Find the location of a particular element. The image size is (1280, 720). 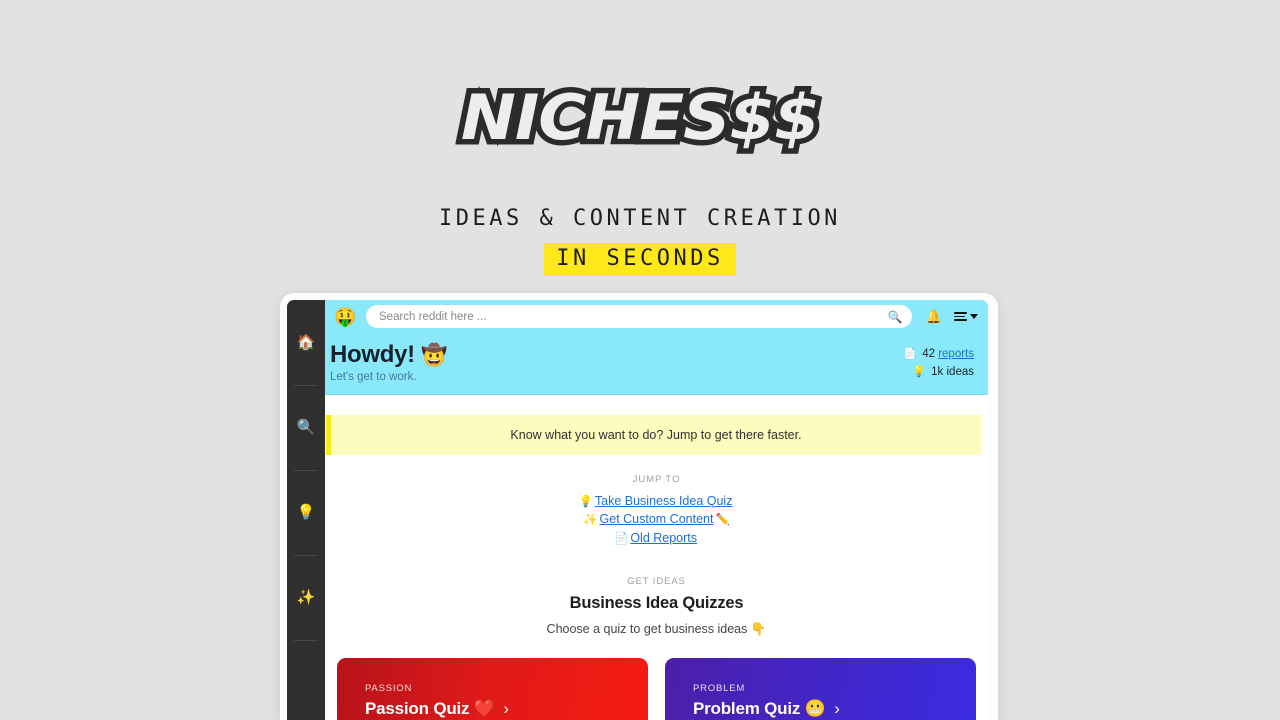

hamburger-menu-icon is located at coordinates (966, 317).